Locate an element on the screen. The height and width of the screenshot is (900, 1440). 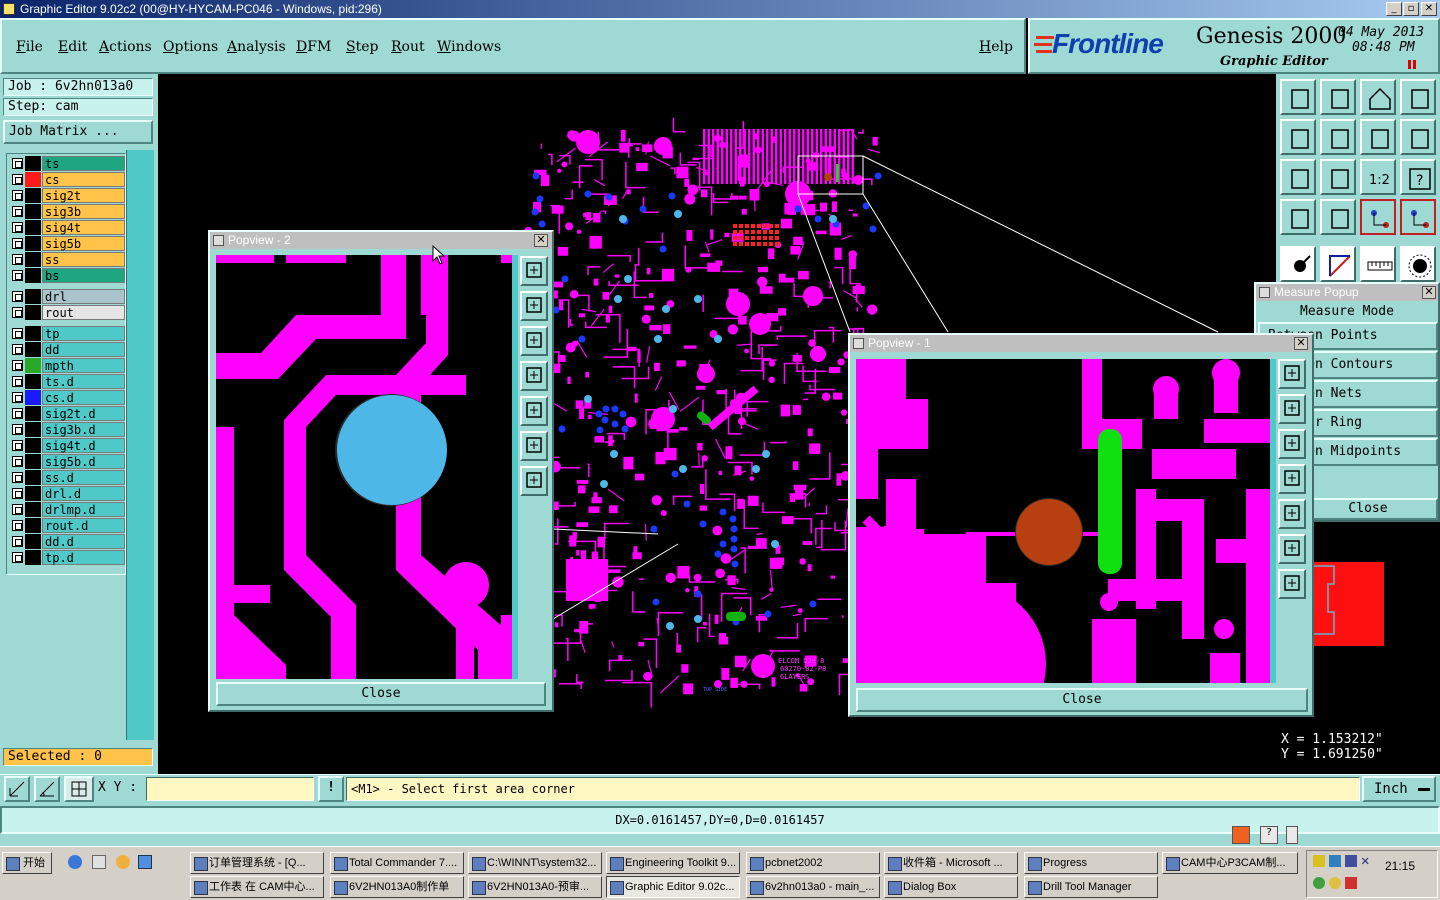
layer-name: ss is located at coordinates (83, 259).